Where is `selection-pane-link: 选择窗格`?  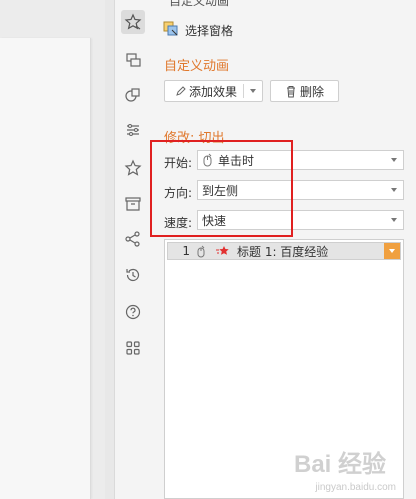
selection-pane-link: 选择窗格 is located at coordinates (198, 30).